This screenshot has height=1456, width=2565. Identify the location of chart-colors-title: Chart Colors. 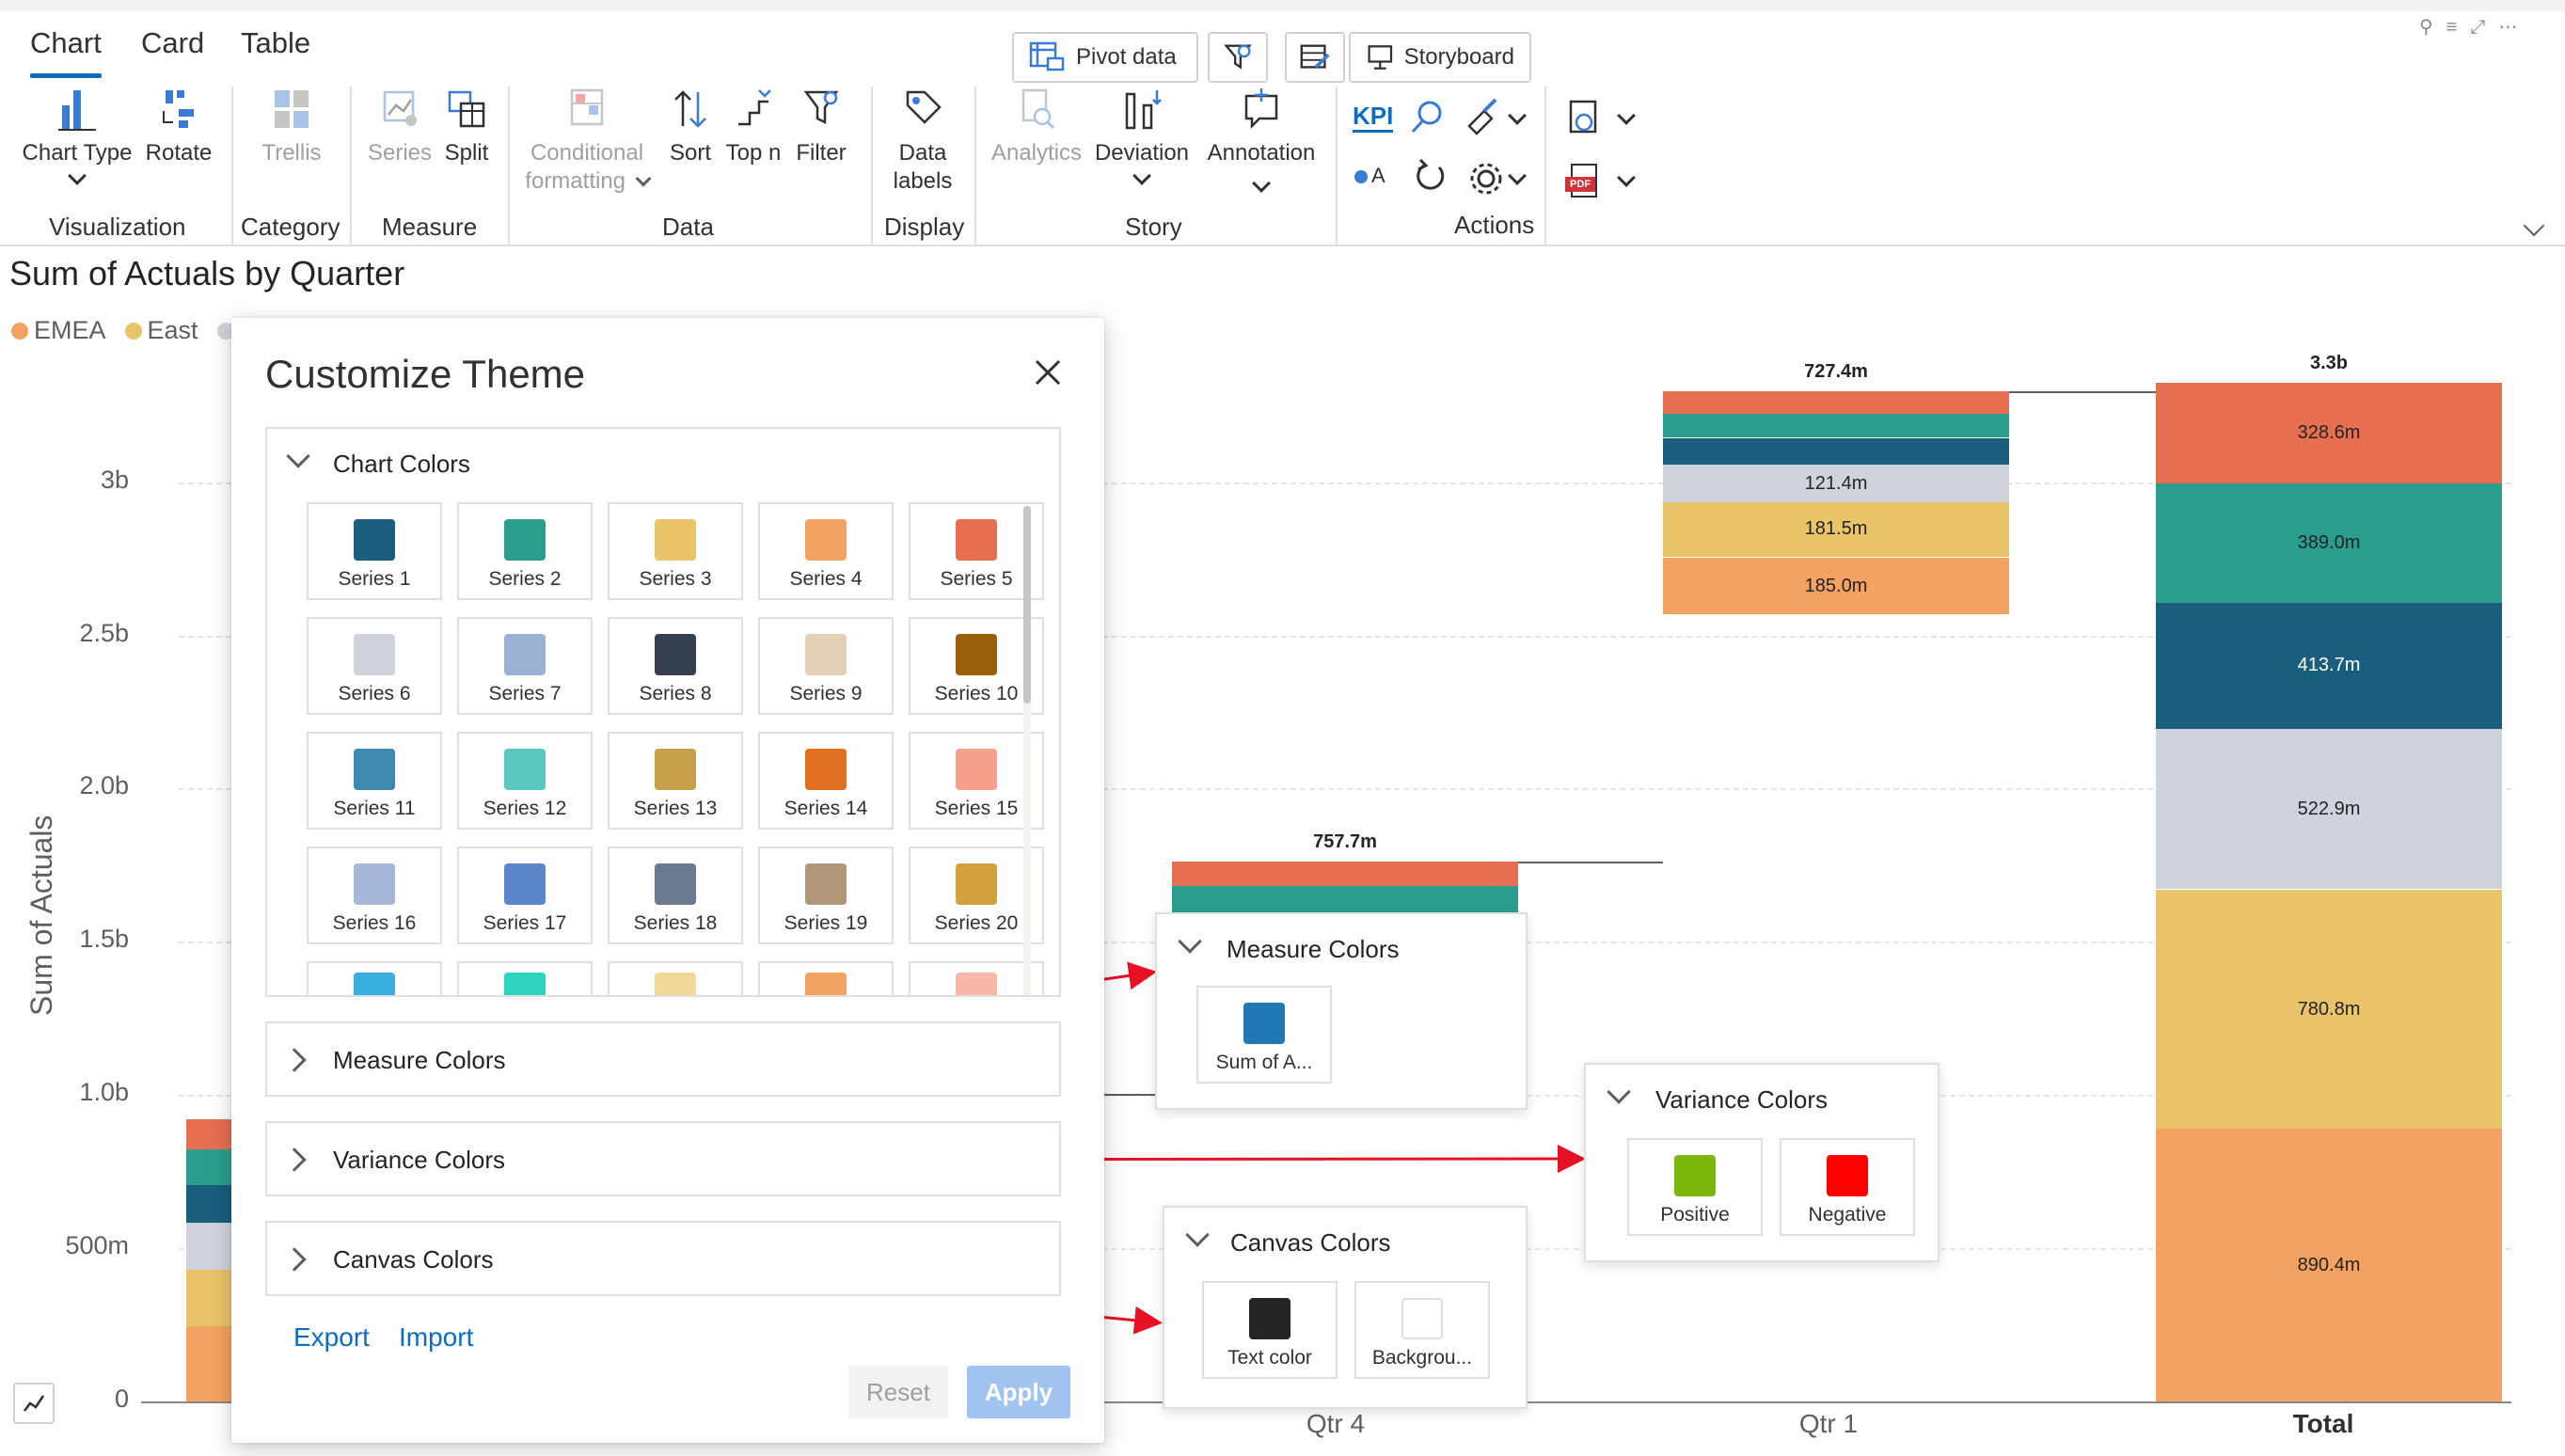
(401, 464).